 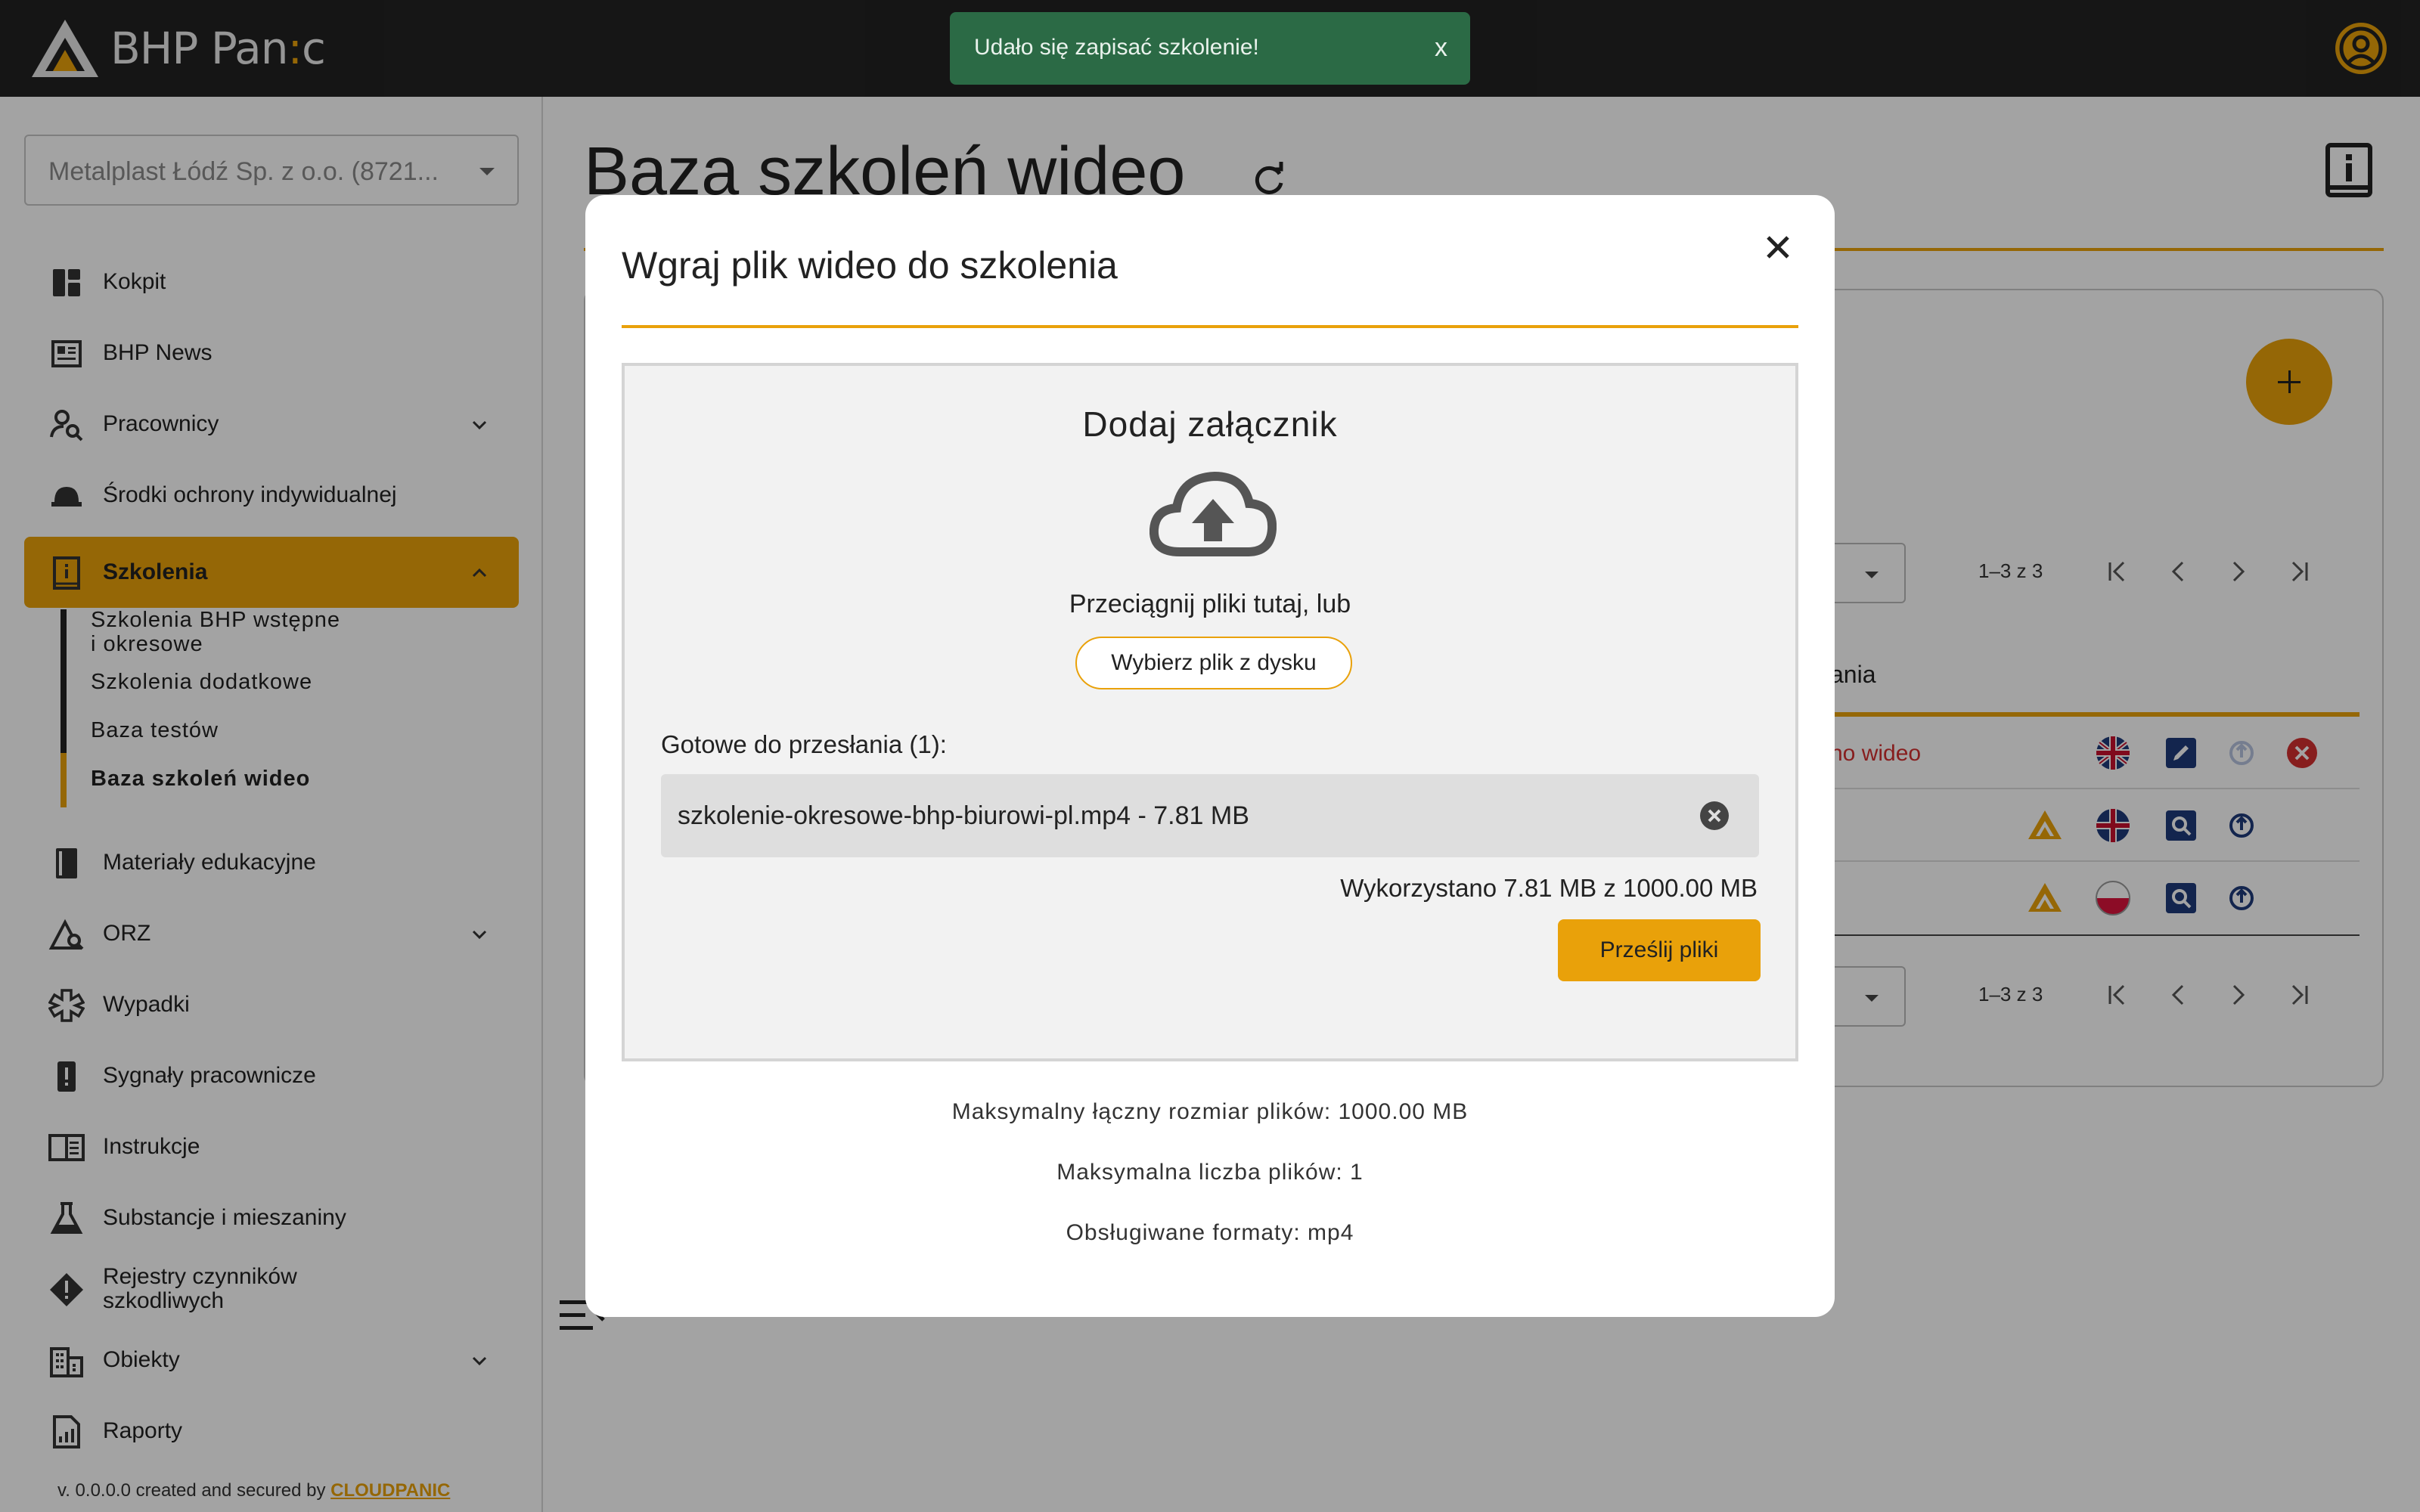 I want to click on choose-file-button: Wybierz plik z dysku, so click(x=1213, y=663).